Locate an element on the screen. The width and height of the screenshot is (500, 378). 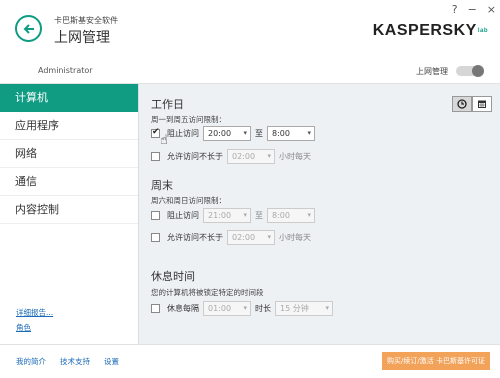
rest-every-label: 休息每隔 is located at coordinates (183, 308).